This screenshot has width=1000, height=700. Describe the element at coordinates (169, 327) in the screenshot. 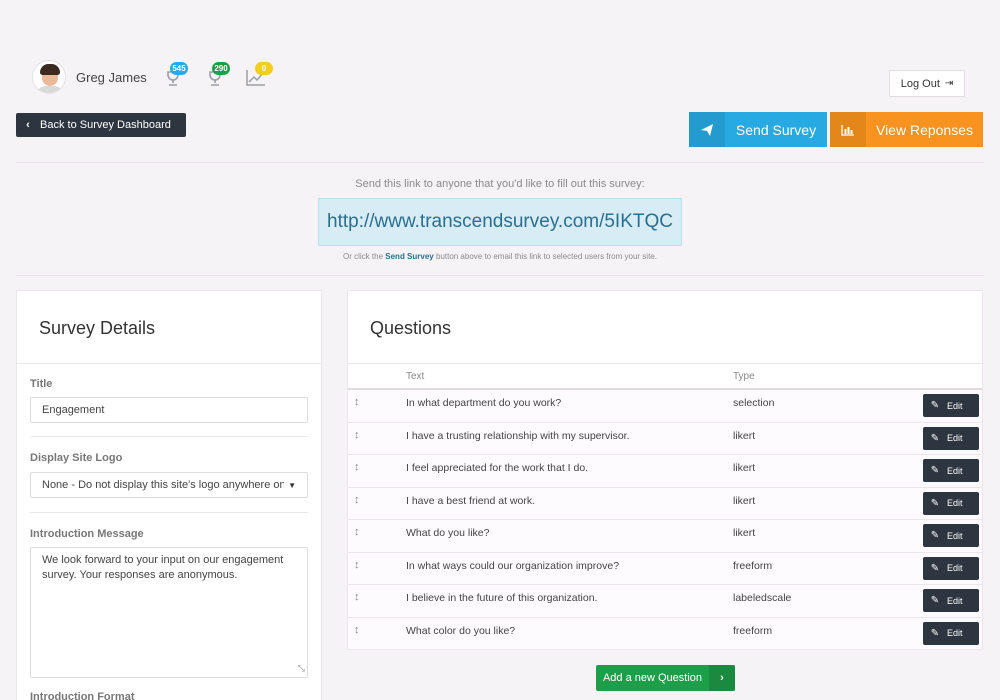

I see `survey-details-title: Survey Details` at that location.